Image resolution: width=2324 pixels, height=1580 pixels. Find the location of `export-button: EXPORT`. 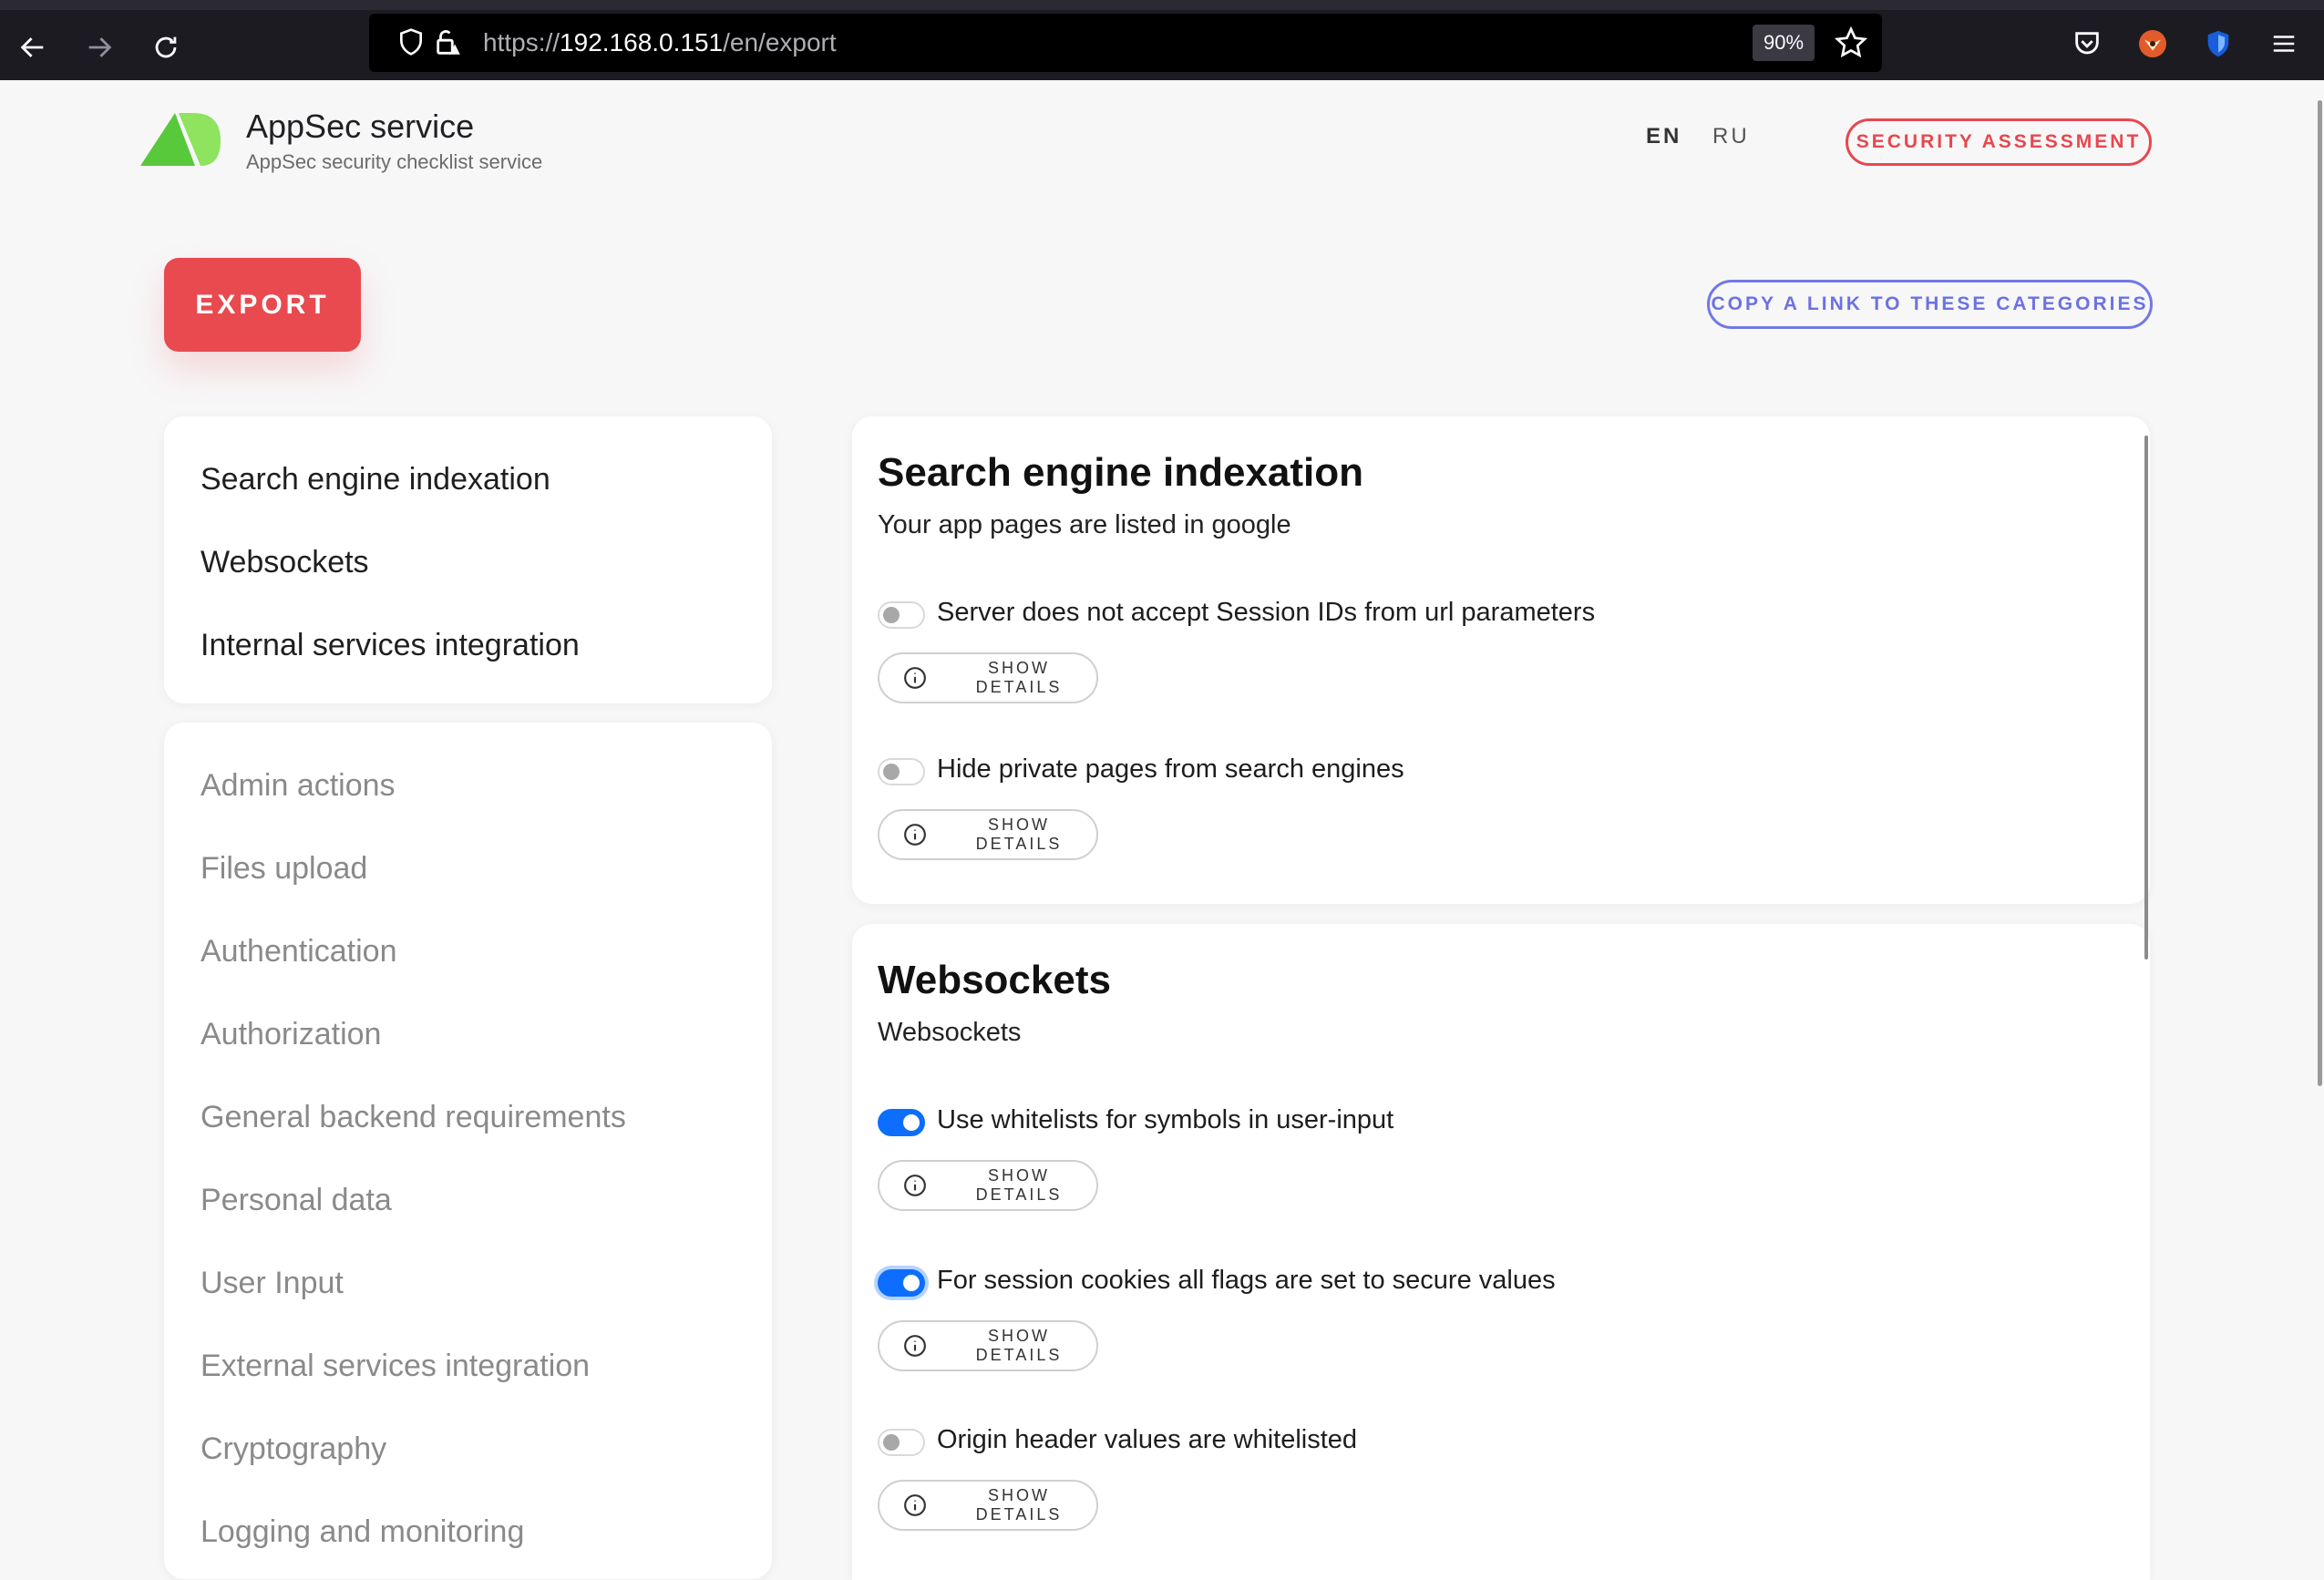

export-button: EXPORT is located at coordinates (262, 305).